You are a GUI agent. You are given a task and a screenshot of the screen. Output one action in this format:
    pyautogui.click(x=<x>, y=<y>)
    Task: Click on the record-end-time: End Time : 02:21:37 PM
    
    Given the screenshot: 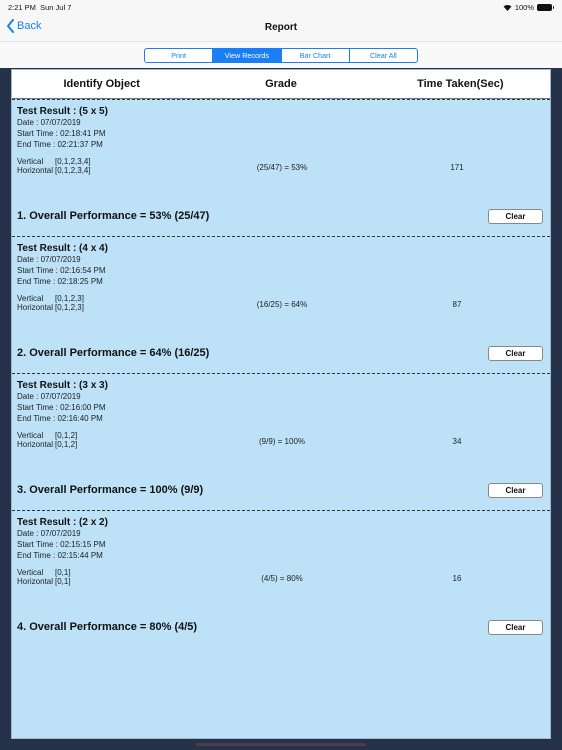 What is the action you would take?
    pyautogui.click(x=60, y=144)
    